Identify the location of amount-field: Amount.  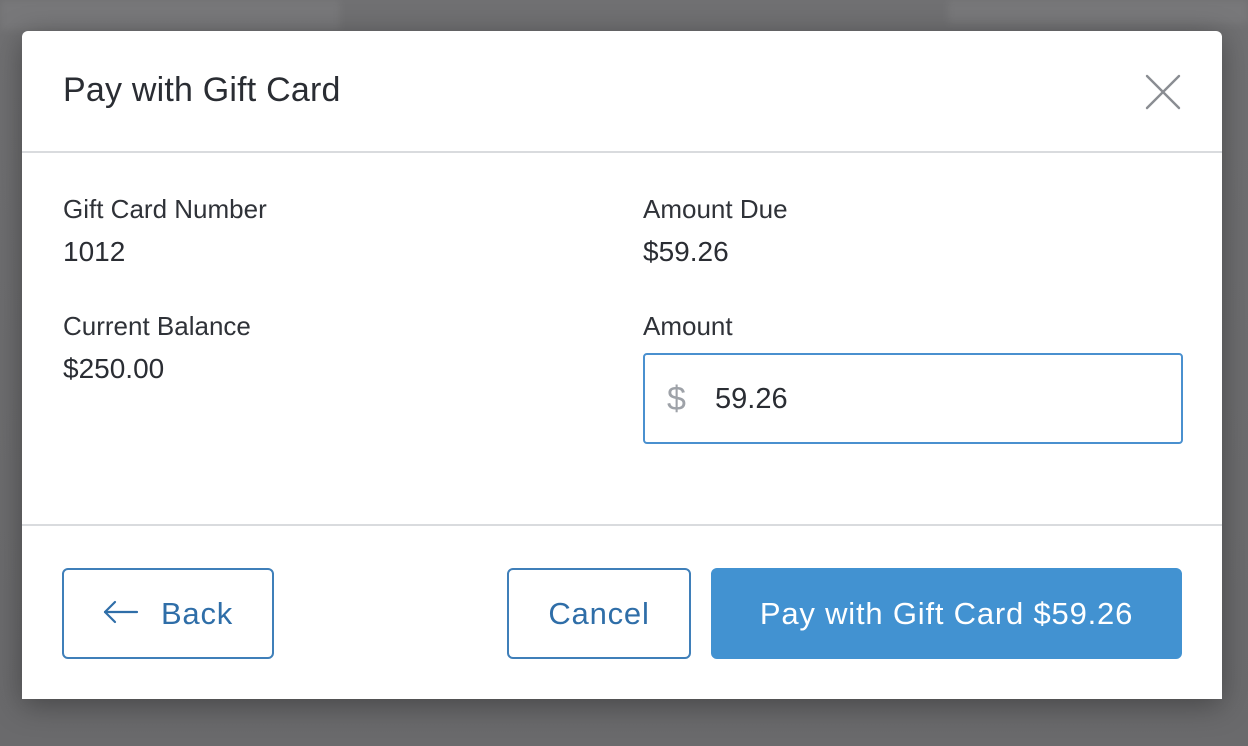
(688, 326).